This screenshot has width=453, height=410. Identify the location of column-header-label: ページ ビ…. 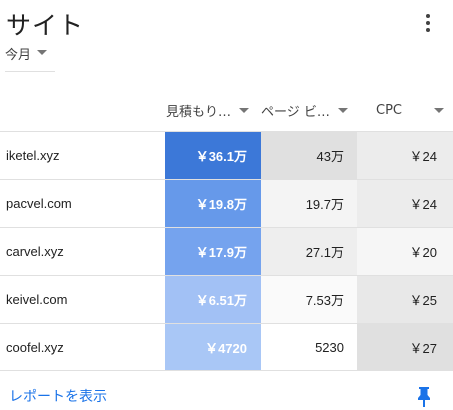
(295, 112).